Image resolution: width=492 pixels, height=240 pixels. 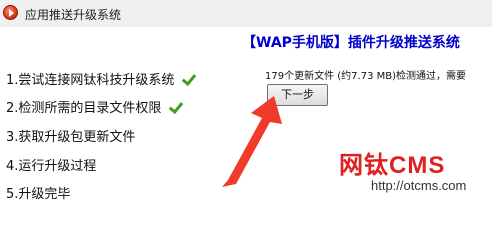 I want to click on step-label: 1.尝试连接网钛科技升级系统, so click(x=90, y=80).